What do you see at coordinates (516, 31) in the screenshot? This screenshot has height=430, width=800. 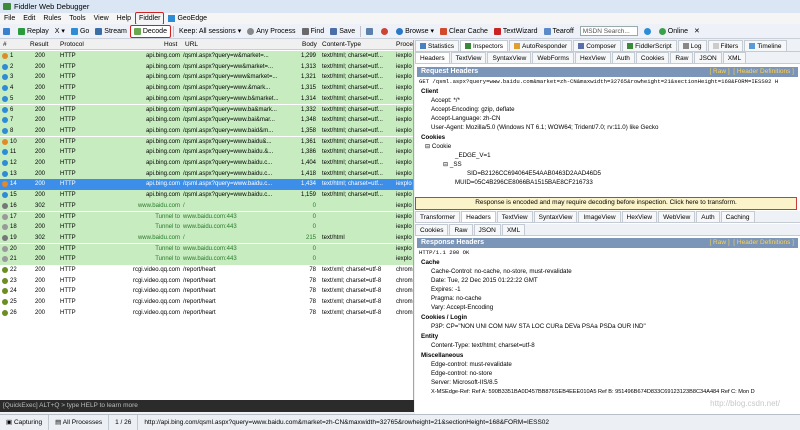 I see `textwizard-button: TextWizard` at bounding box center [516, 31].